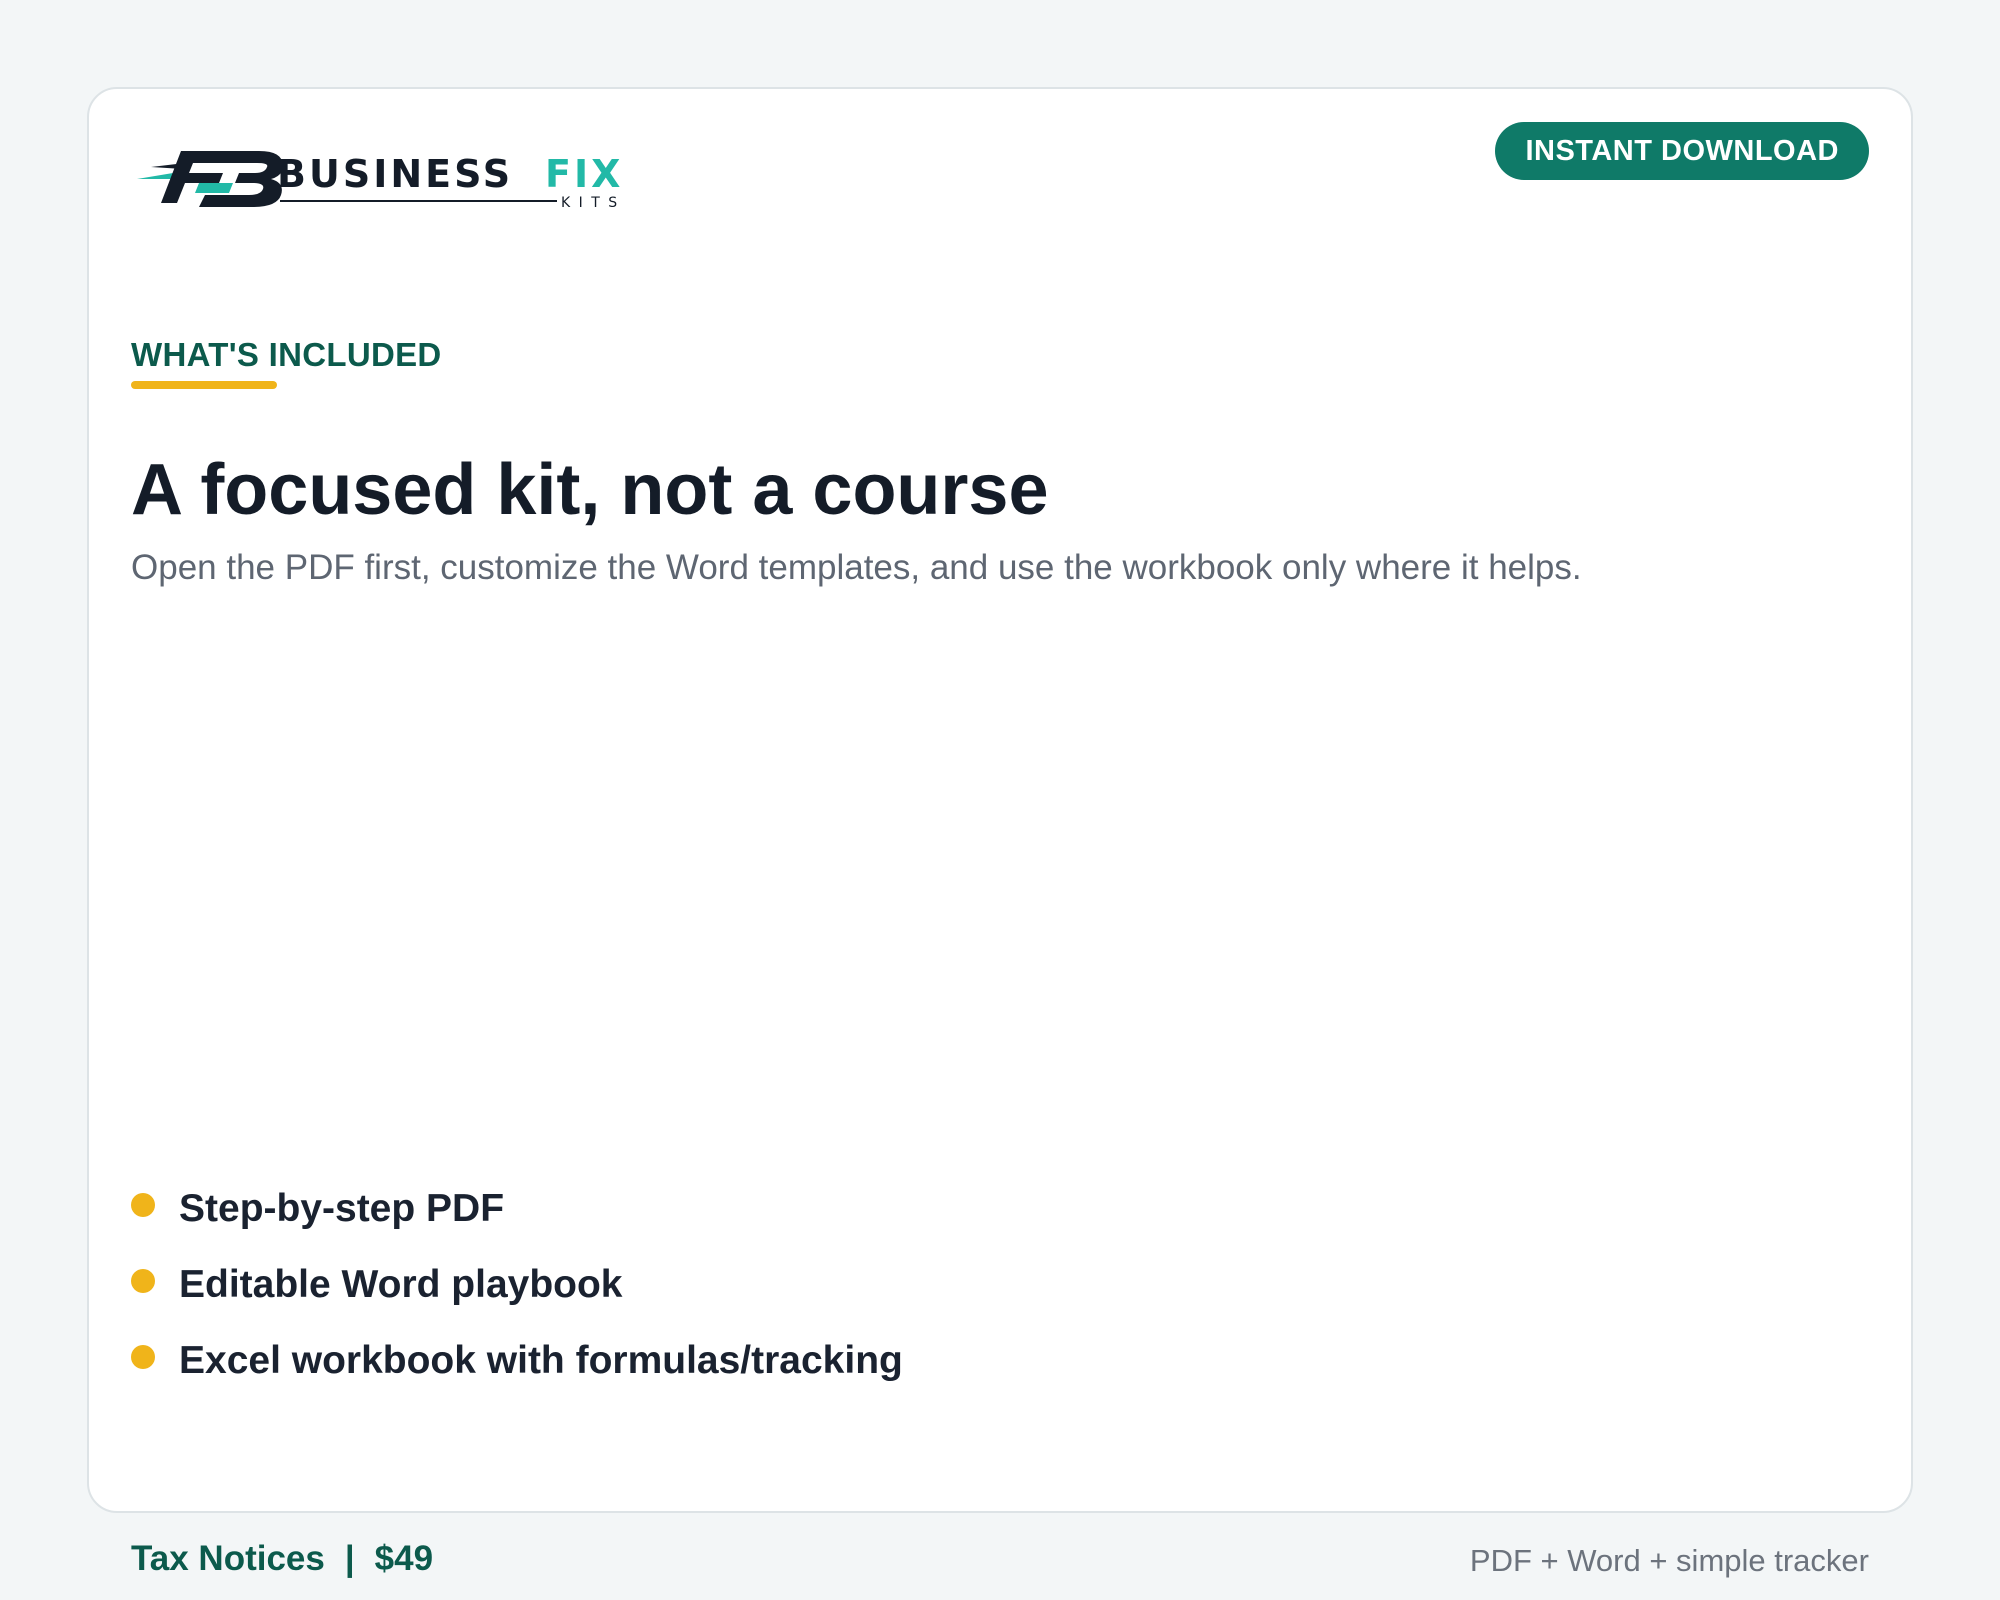 The image size is (2000, 1600). What do you see at coordinates (228, 1558) in the screenshot?
I see `product-name: Tax Notices` at bounding box center [228, 1558].